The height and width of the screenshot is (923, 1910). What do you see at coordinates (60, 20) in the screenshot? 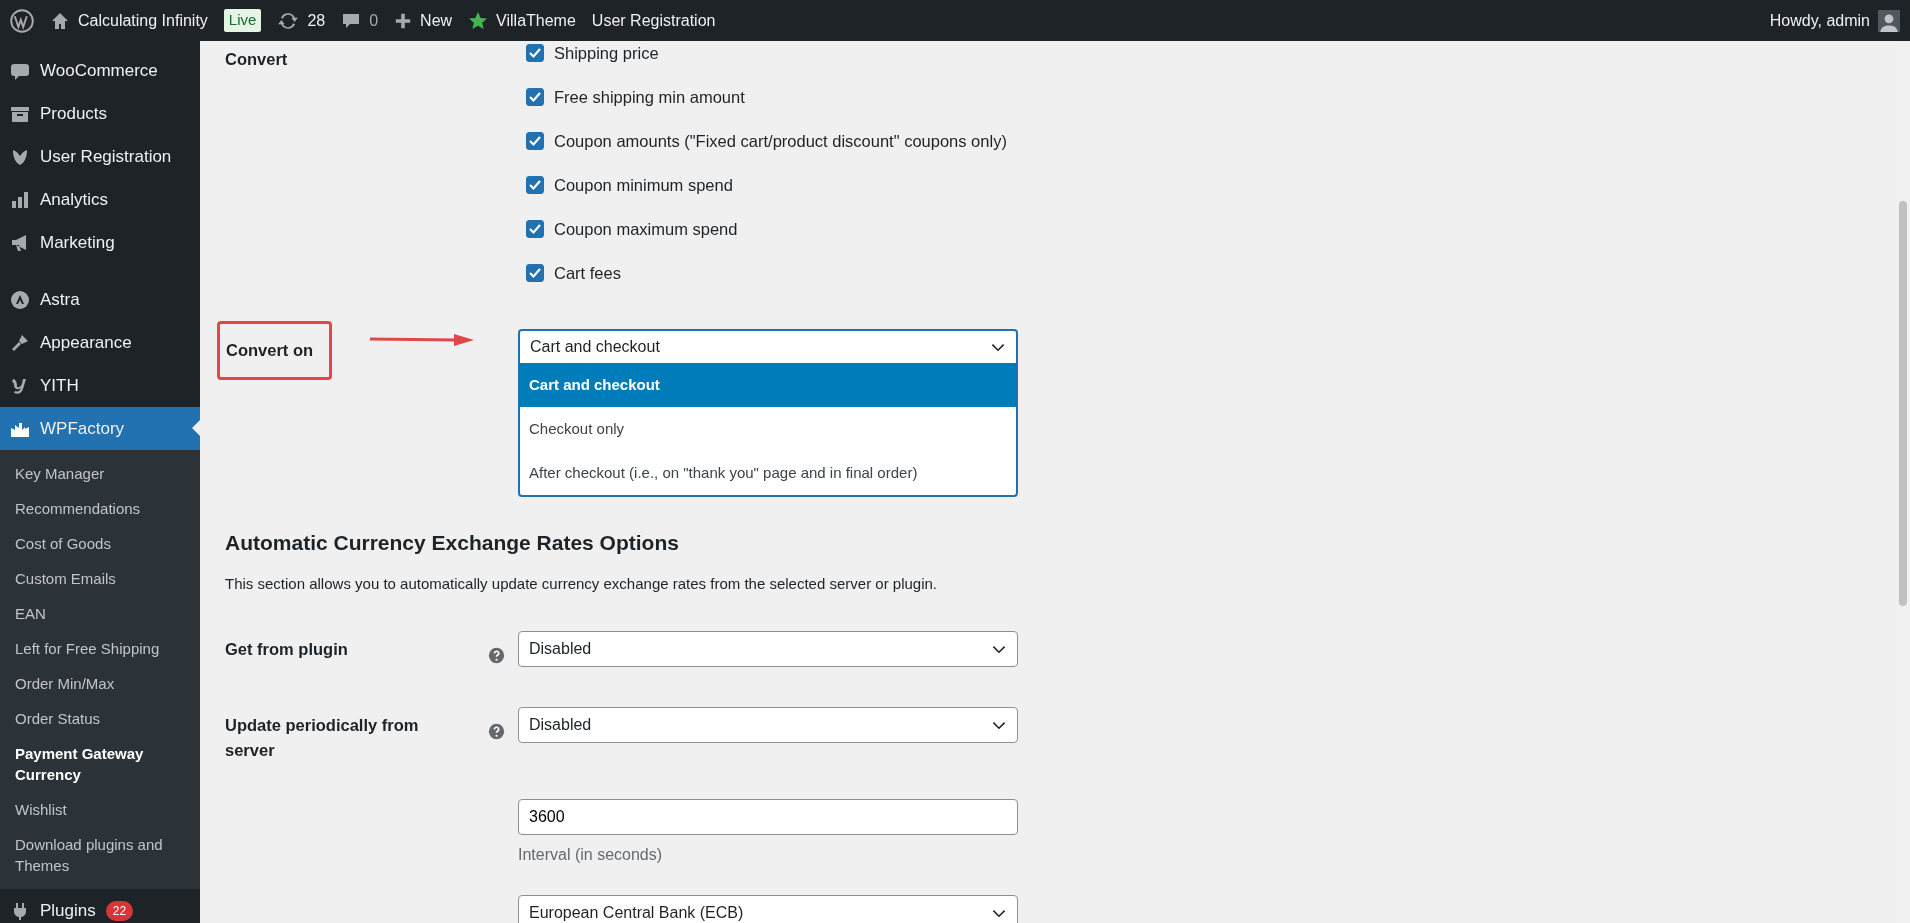
I see `home-icon` at bounding box center [60, 20].